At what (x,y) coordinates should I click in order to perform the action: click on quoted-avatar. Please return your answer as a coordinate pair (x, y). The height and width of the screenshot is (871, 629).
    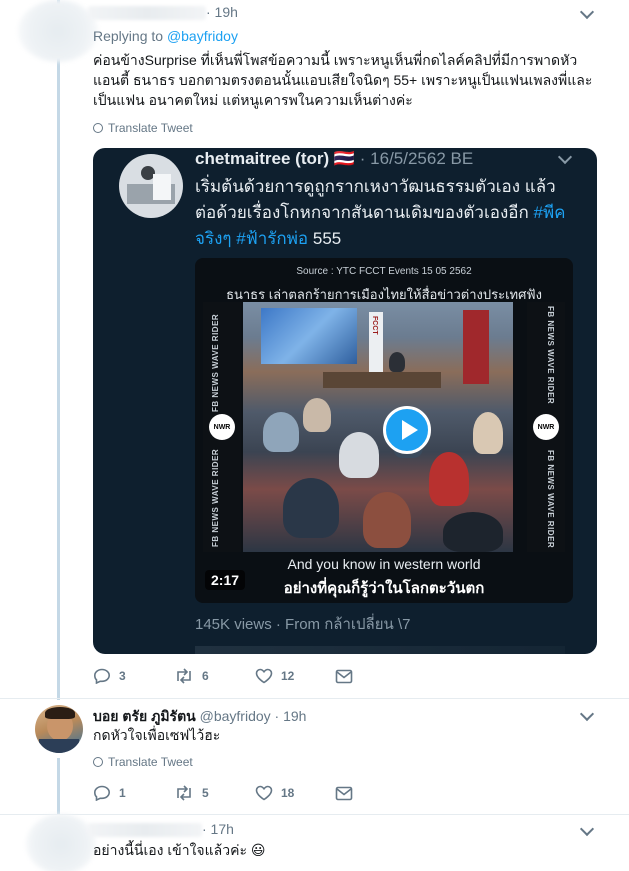
    Looking at the image, I should click on (151, 186).